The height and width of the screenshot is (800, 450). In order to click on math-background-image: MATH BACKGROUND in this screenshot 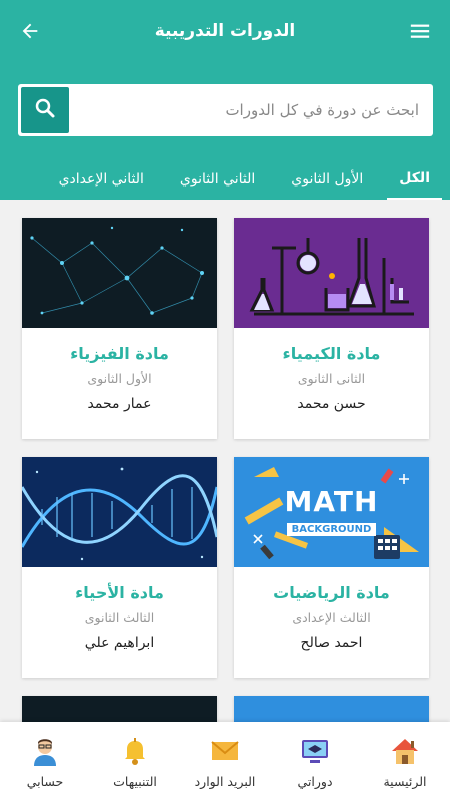, I will do `click(331, 512)`.